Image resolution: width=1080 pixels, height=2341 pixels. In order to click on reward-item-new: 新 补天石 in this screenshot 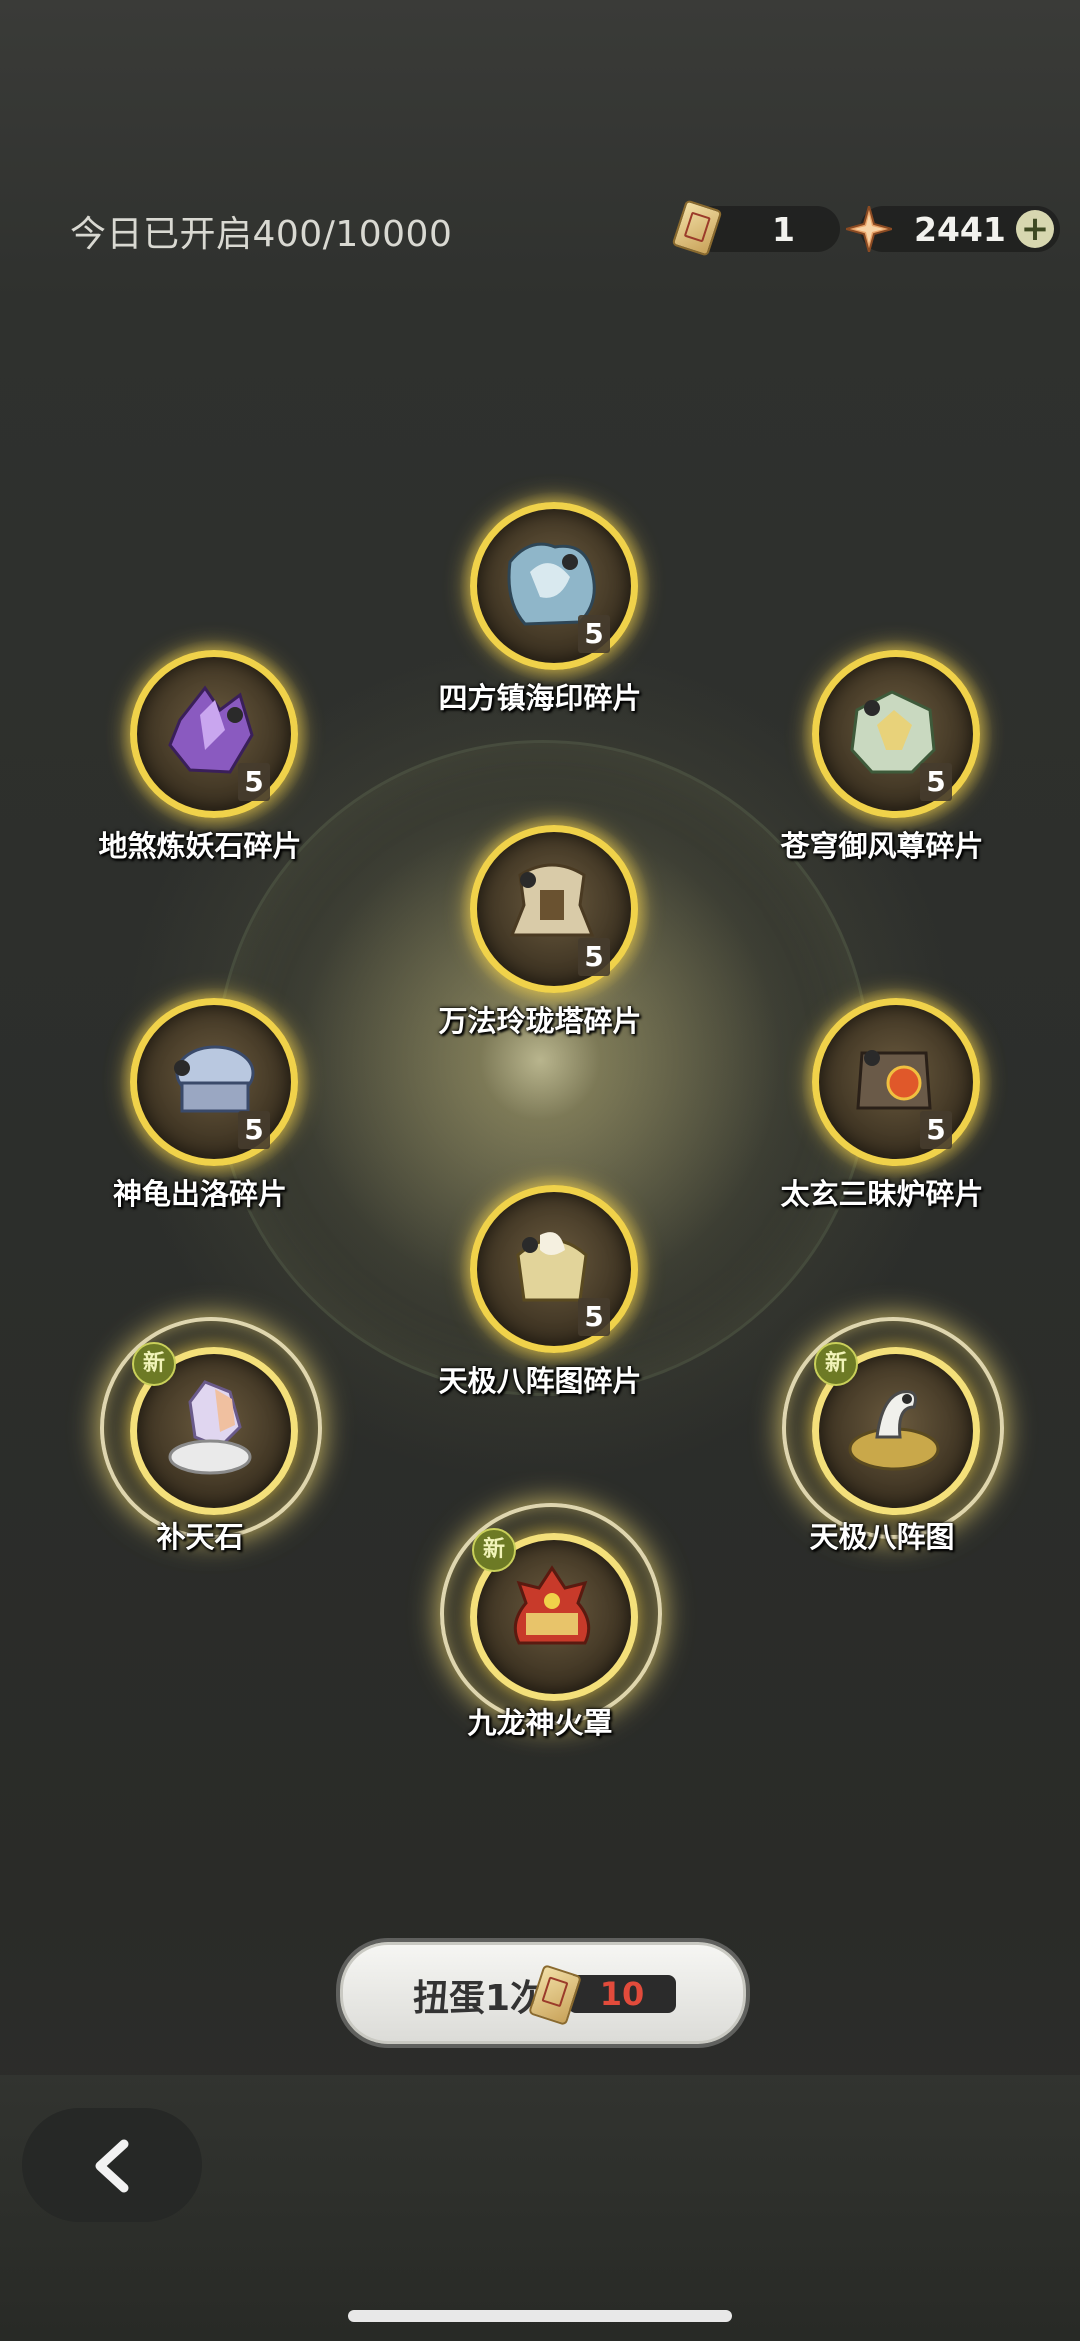, I will do `click(206, 1444)`.